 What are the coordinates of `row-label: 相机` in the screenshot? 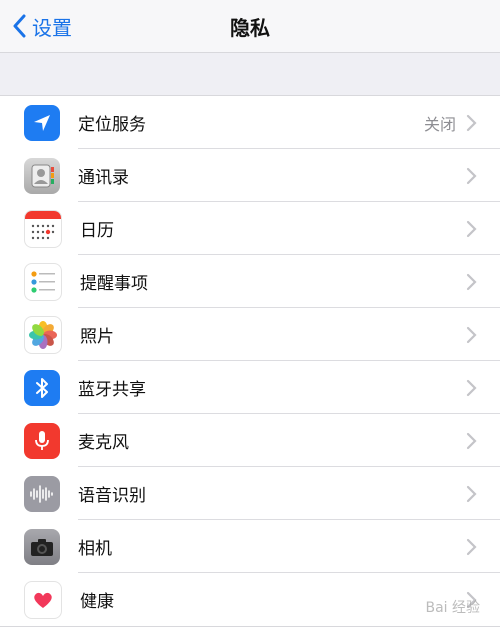 It's located at (95, 549).